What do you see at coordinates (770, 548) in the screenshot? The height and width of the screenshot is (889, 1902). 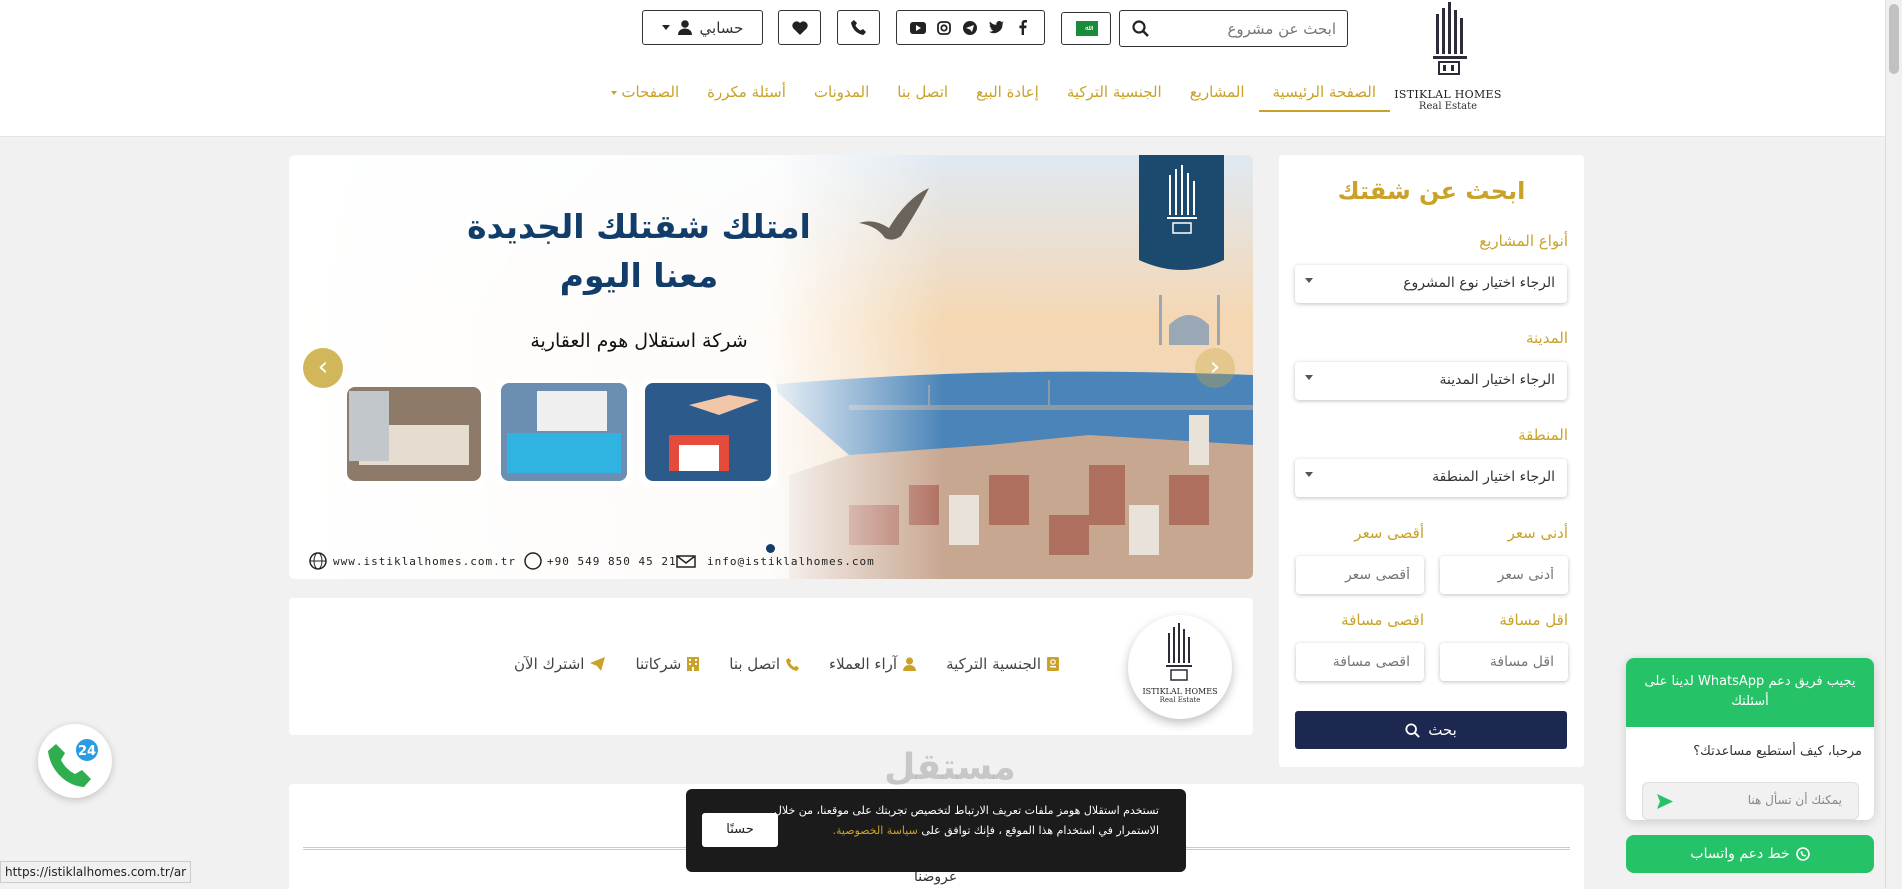 I see `slider-dot` at bounding box center [770, 548].